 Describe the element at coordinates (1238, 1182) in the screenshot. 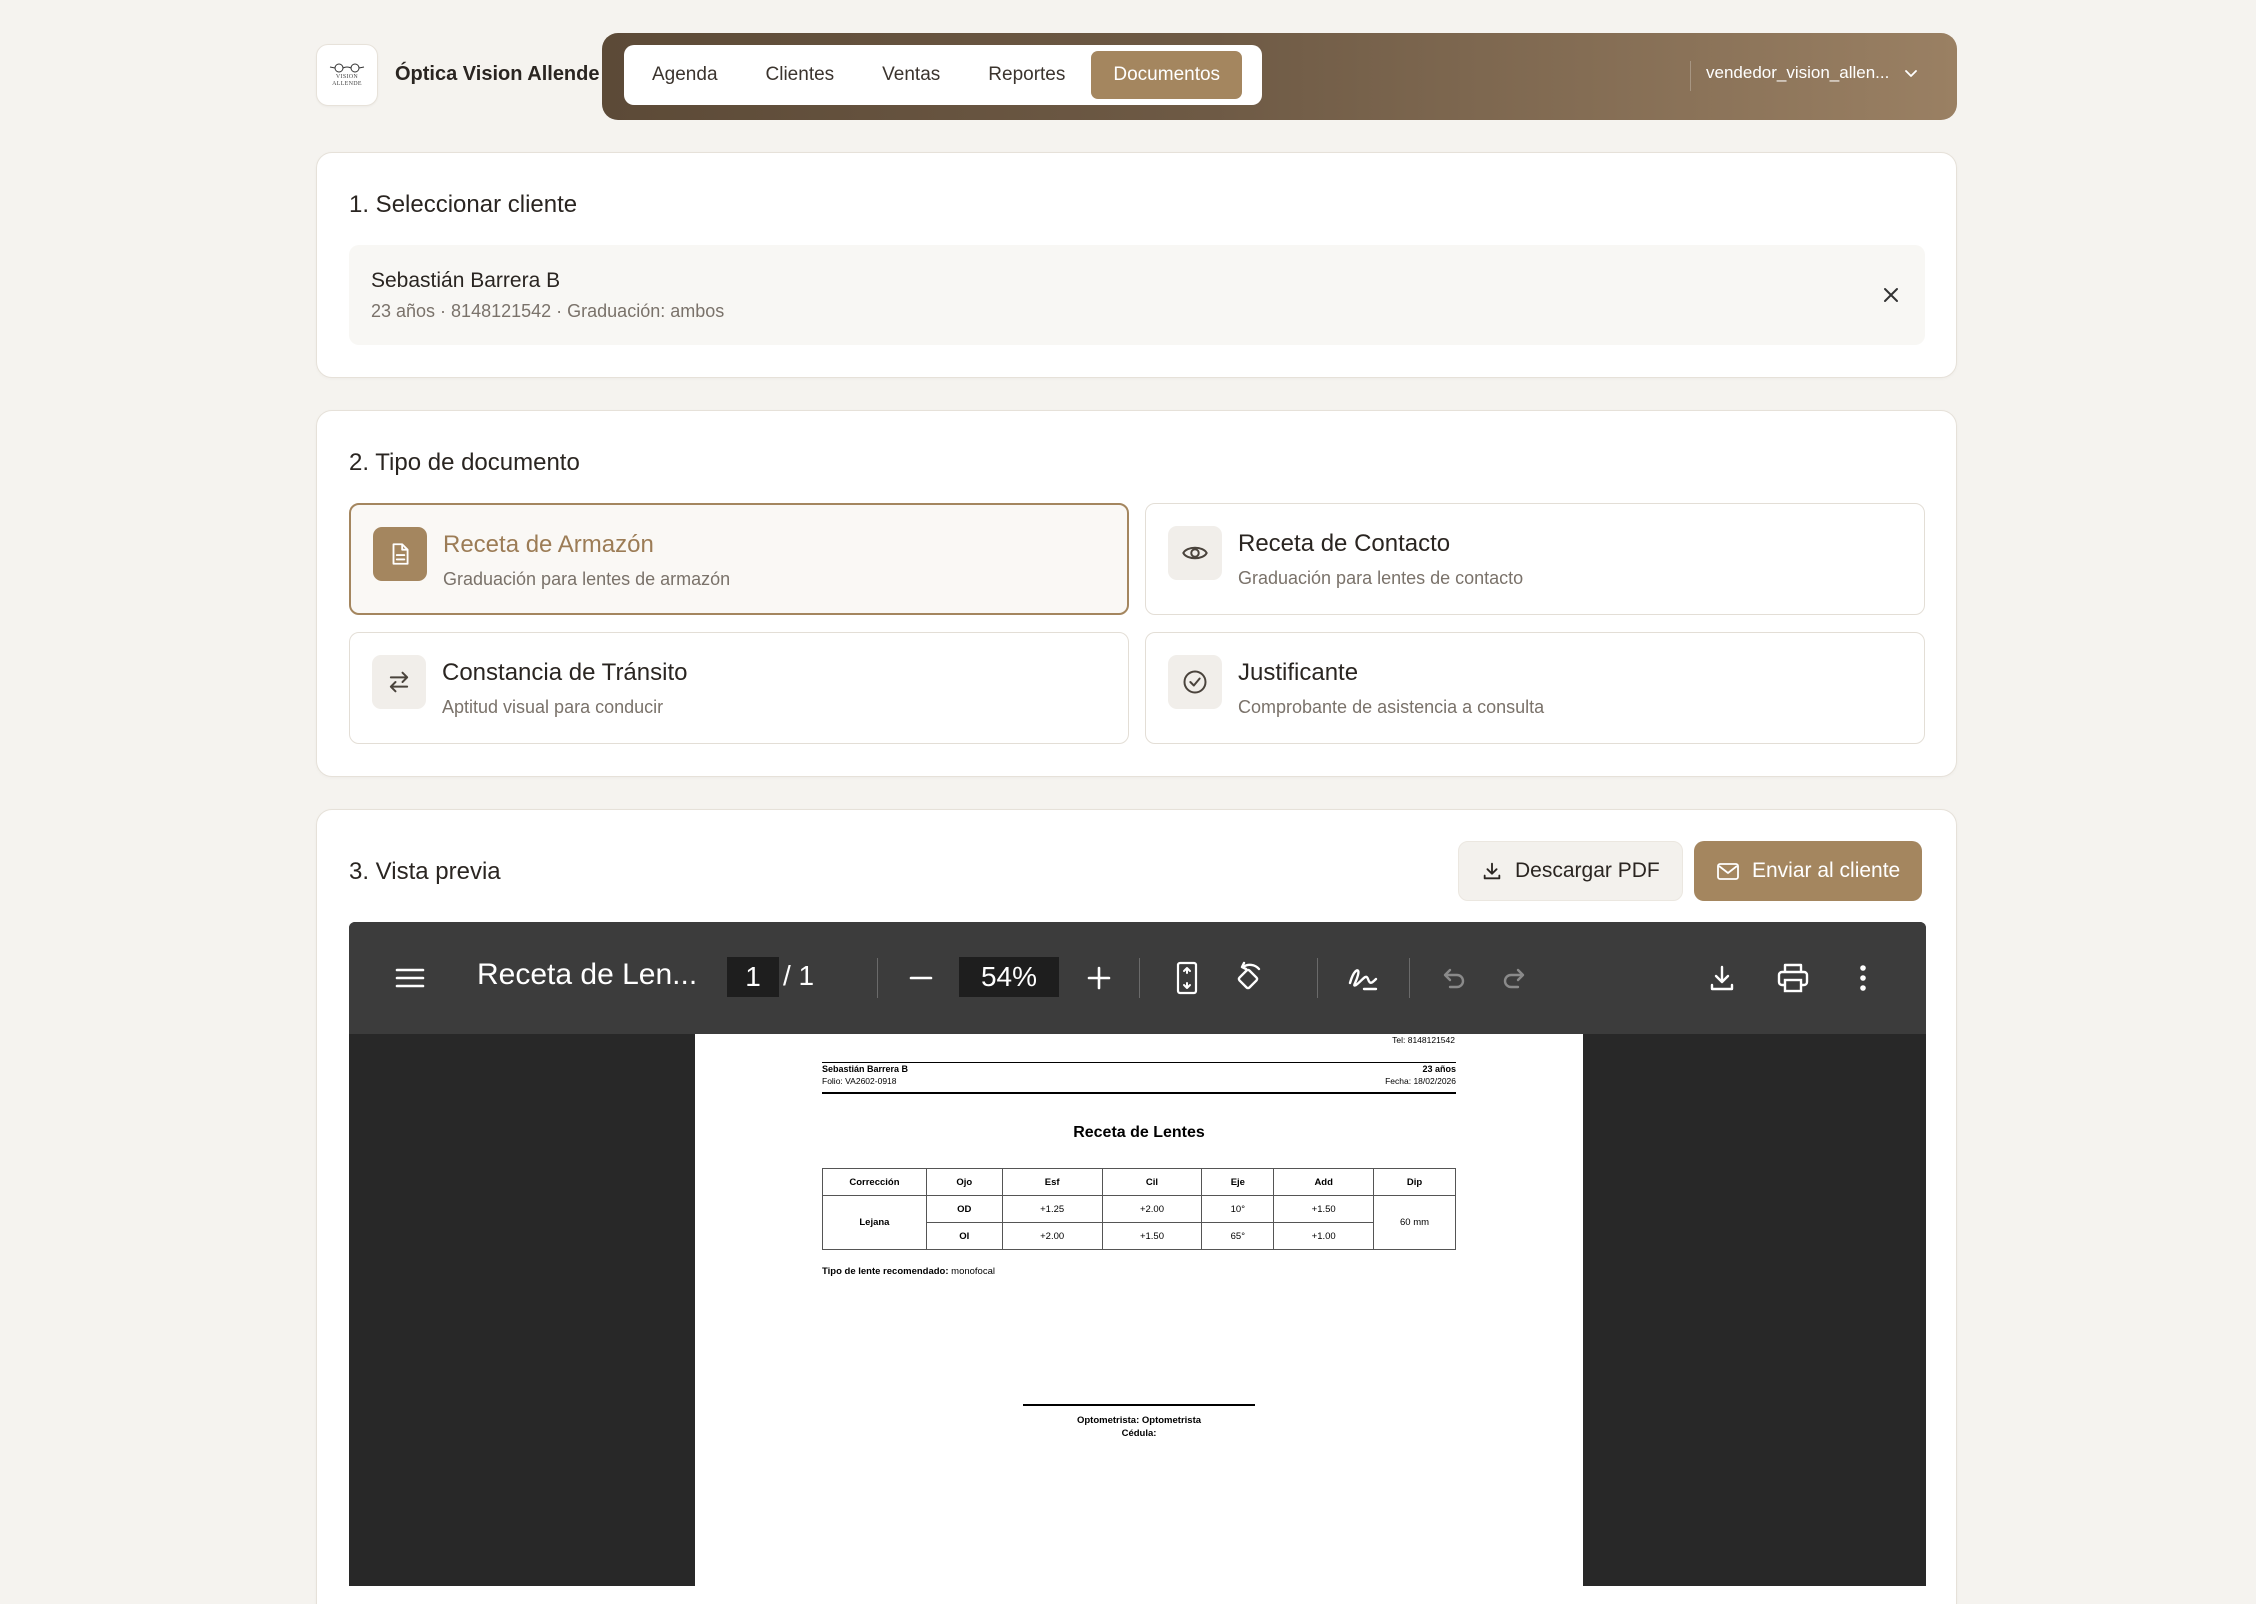

I see `table-header: Eje` at that location.